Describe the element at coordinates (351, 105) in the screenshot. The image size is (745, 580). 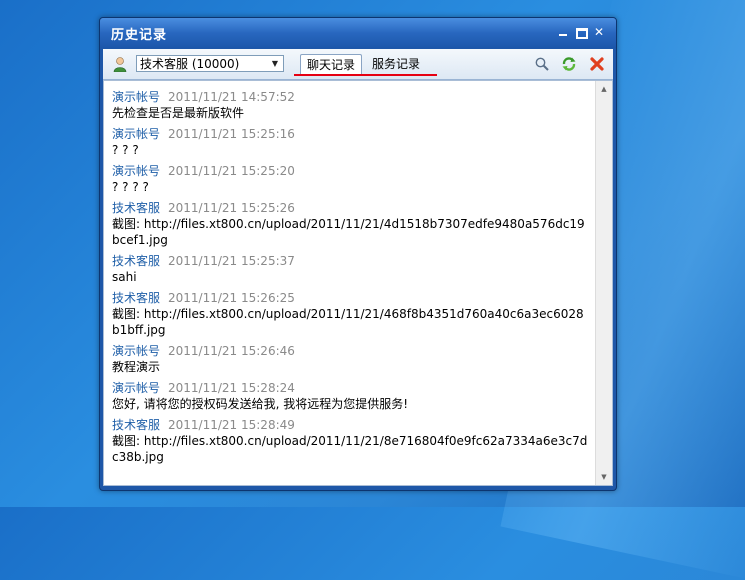
I see `message-item: 演示帐号 2011/11/21 14:57:52 先检查是否是最新版软件` at that location.